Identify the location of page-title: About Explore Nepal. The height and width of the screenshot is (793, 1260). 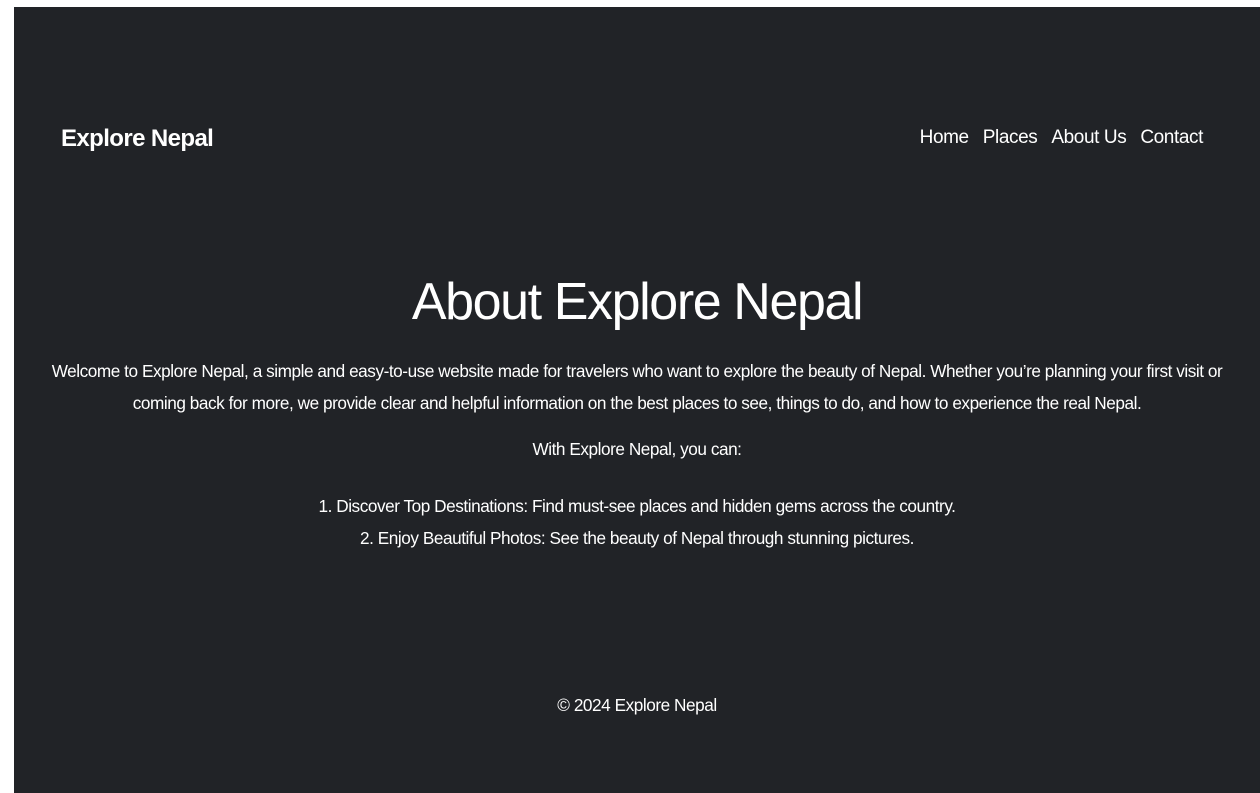
(637, 302).